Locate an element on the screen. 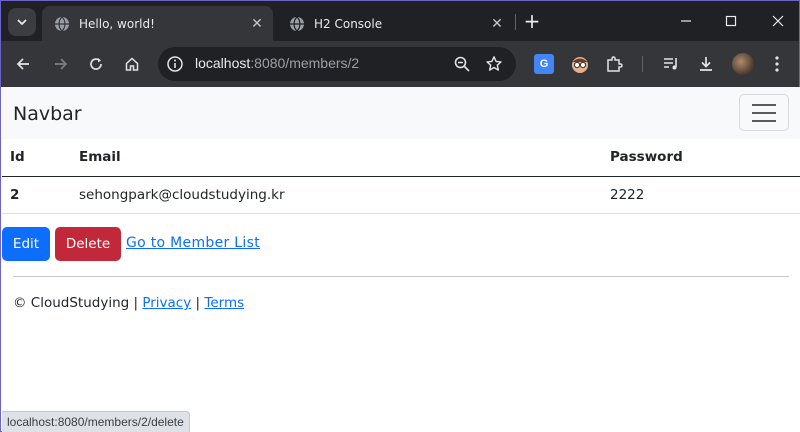 This screenshot has width=800, height=432. translate-icon: G is located at coordinates (544, 64).